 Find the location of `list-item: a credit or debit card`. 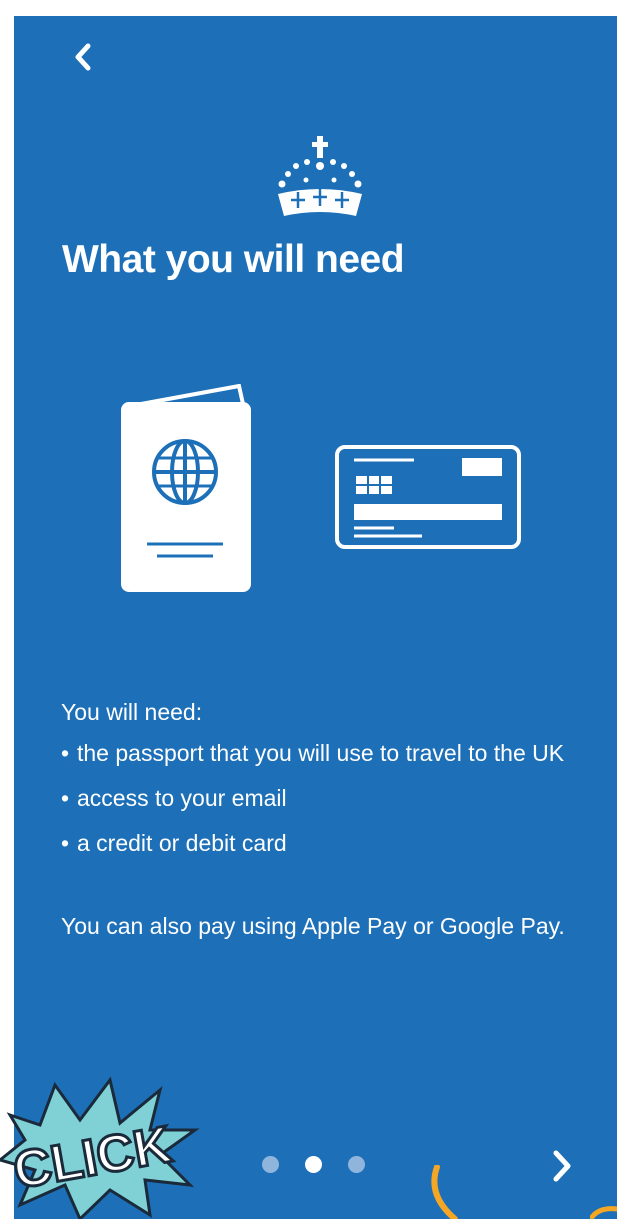

list-item: a credit or debit card is located at coordinates (326, 843).